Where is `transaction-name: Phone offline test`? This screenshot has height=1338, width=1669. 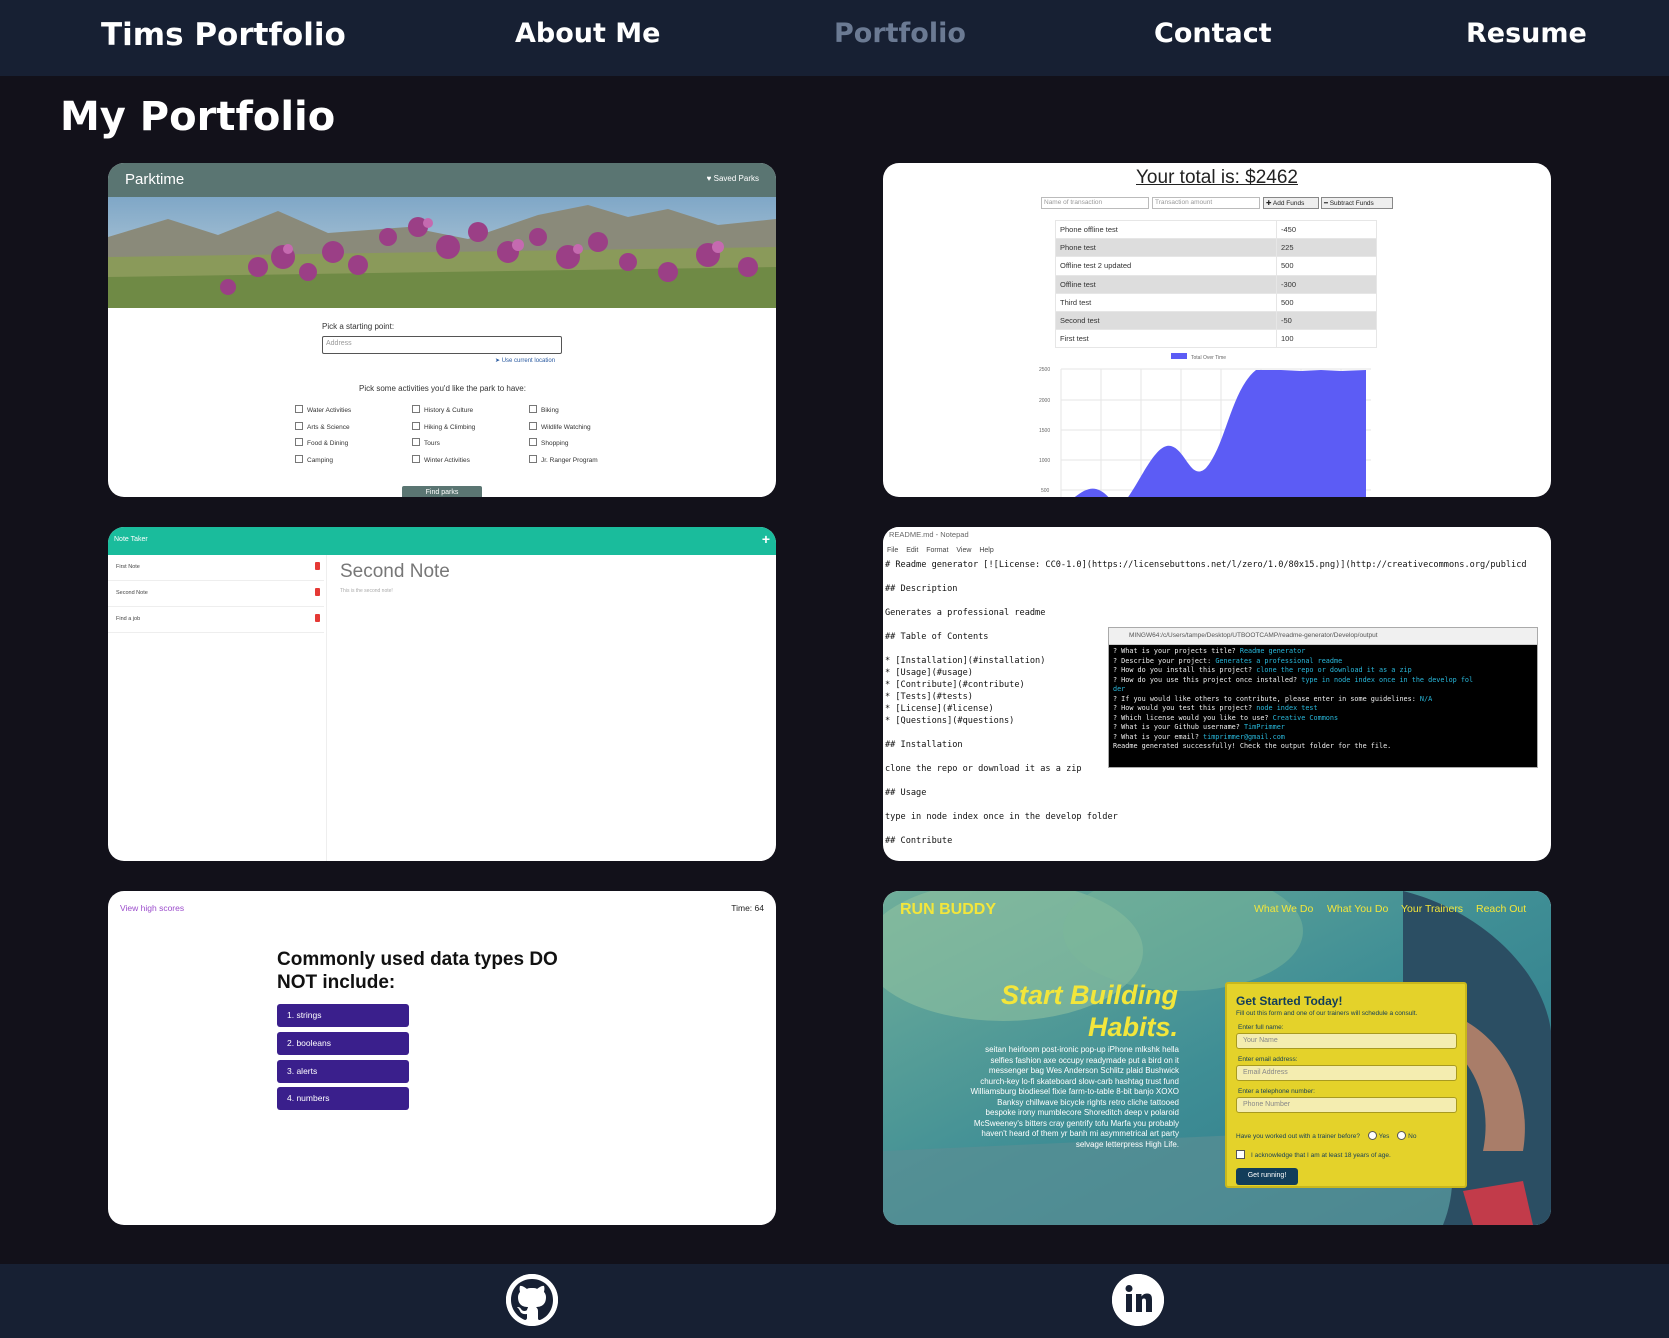 transaction-name: Phone offline test is located at coordinates (1166, 229).